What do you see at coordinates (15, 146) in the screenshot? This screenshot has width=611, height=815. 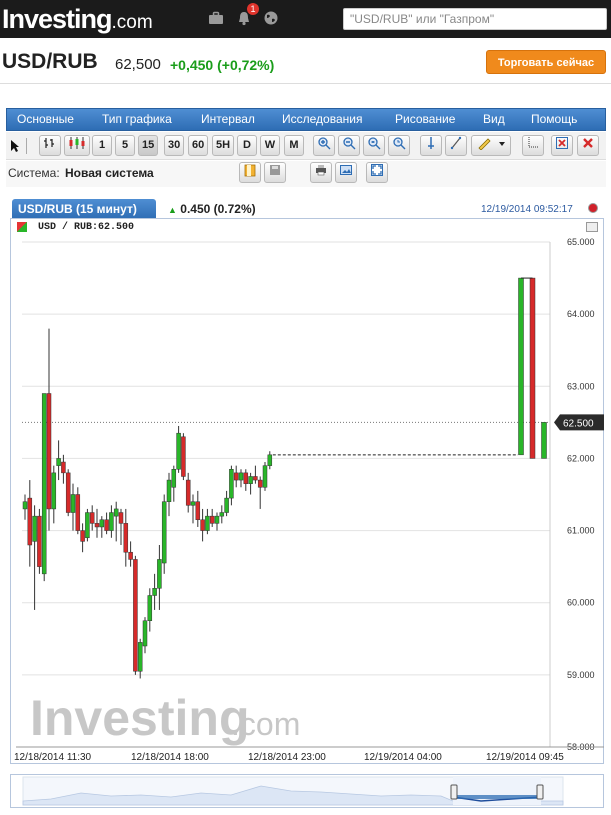 I see `cursor-icon` at bounding box center [15, 146].